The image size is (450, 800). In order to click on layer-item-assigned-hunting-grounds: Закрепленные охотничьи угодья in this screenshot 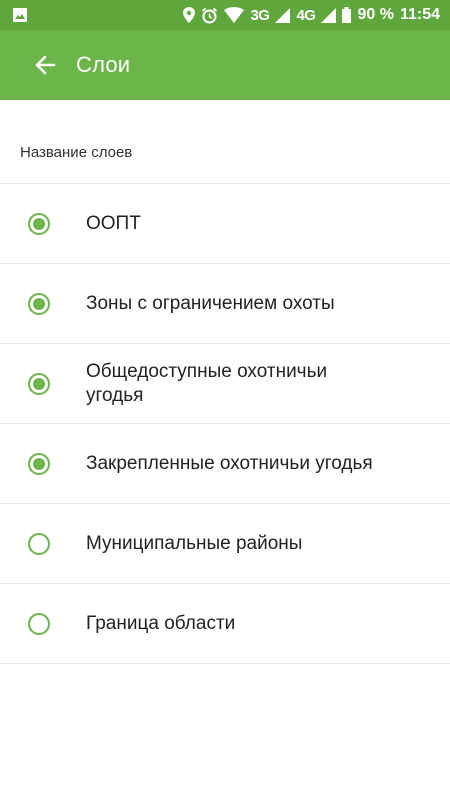, I will do `click(225, 464)`.